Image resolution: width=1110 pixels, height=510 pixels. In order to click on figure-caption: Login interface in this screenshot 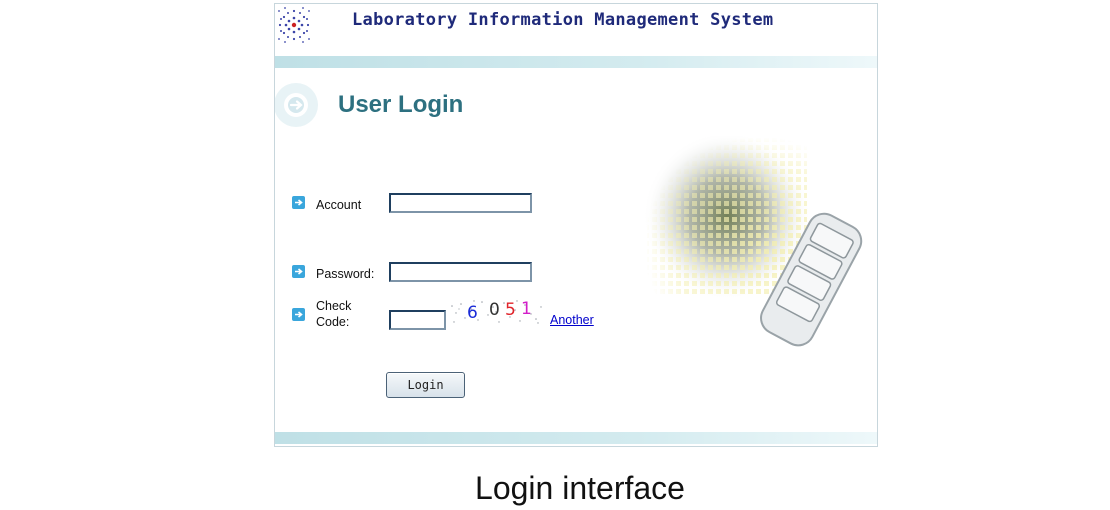, I will do `click(580, 488)`.